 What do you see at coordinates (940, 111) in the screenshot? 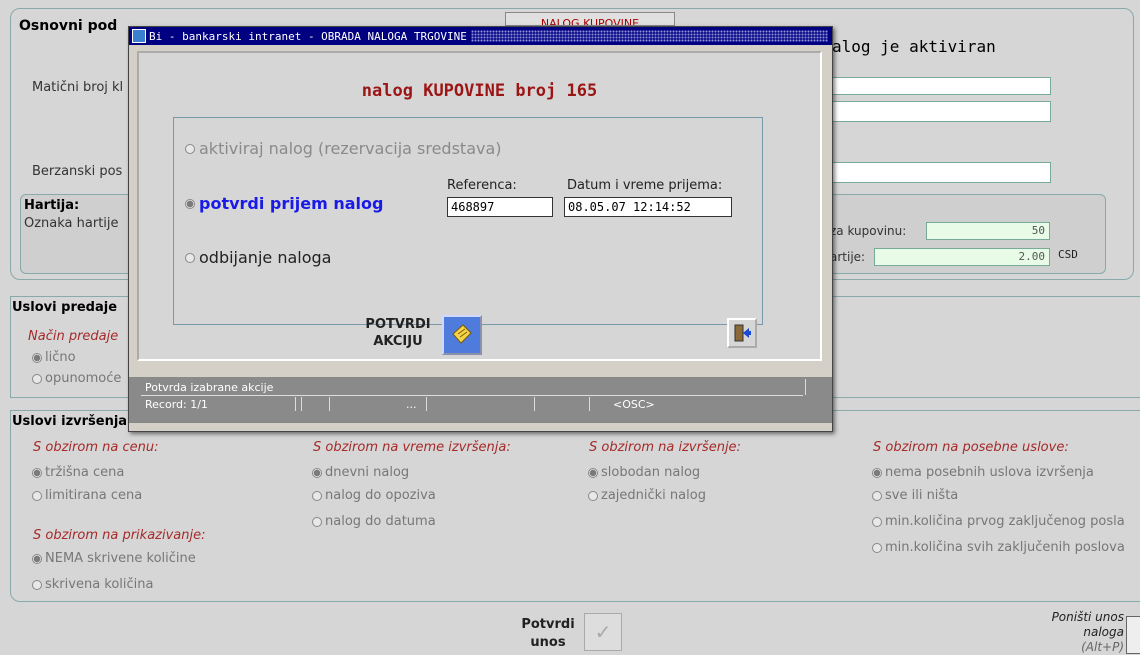
I see `naziv-klijenta-field` at bounding box center [940, 111].